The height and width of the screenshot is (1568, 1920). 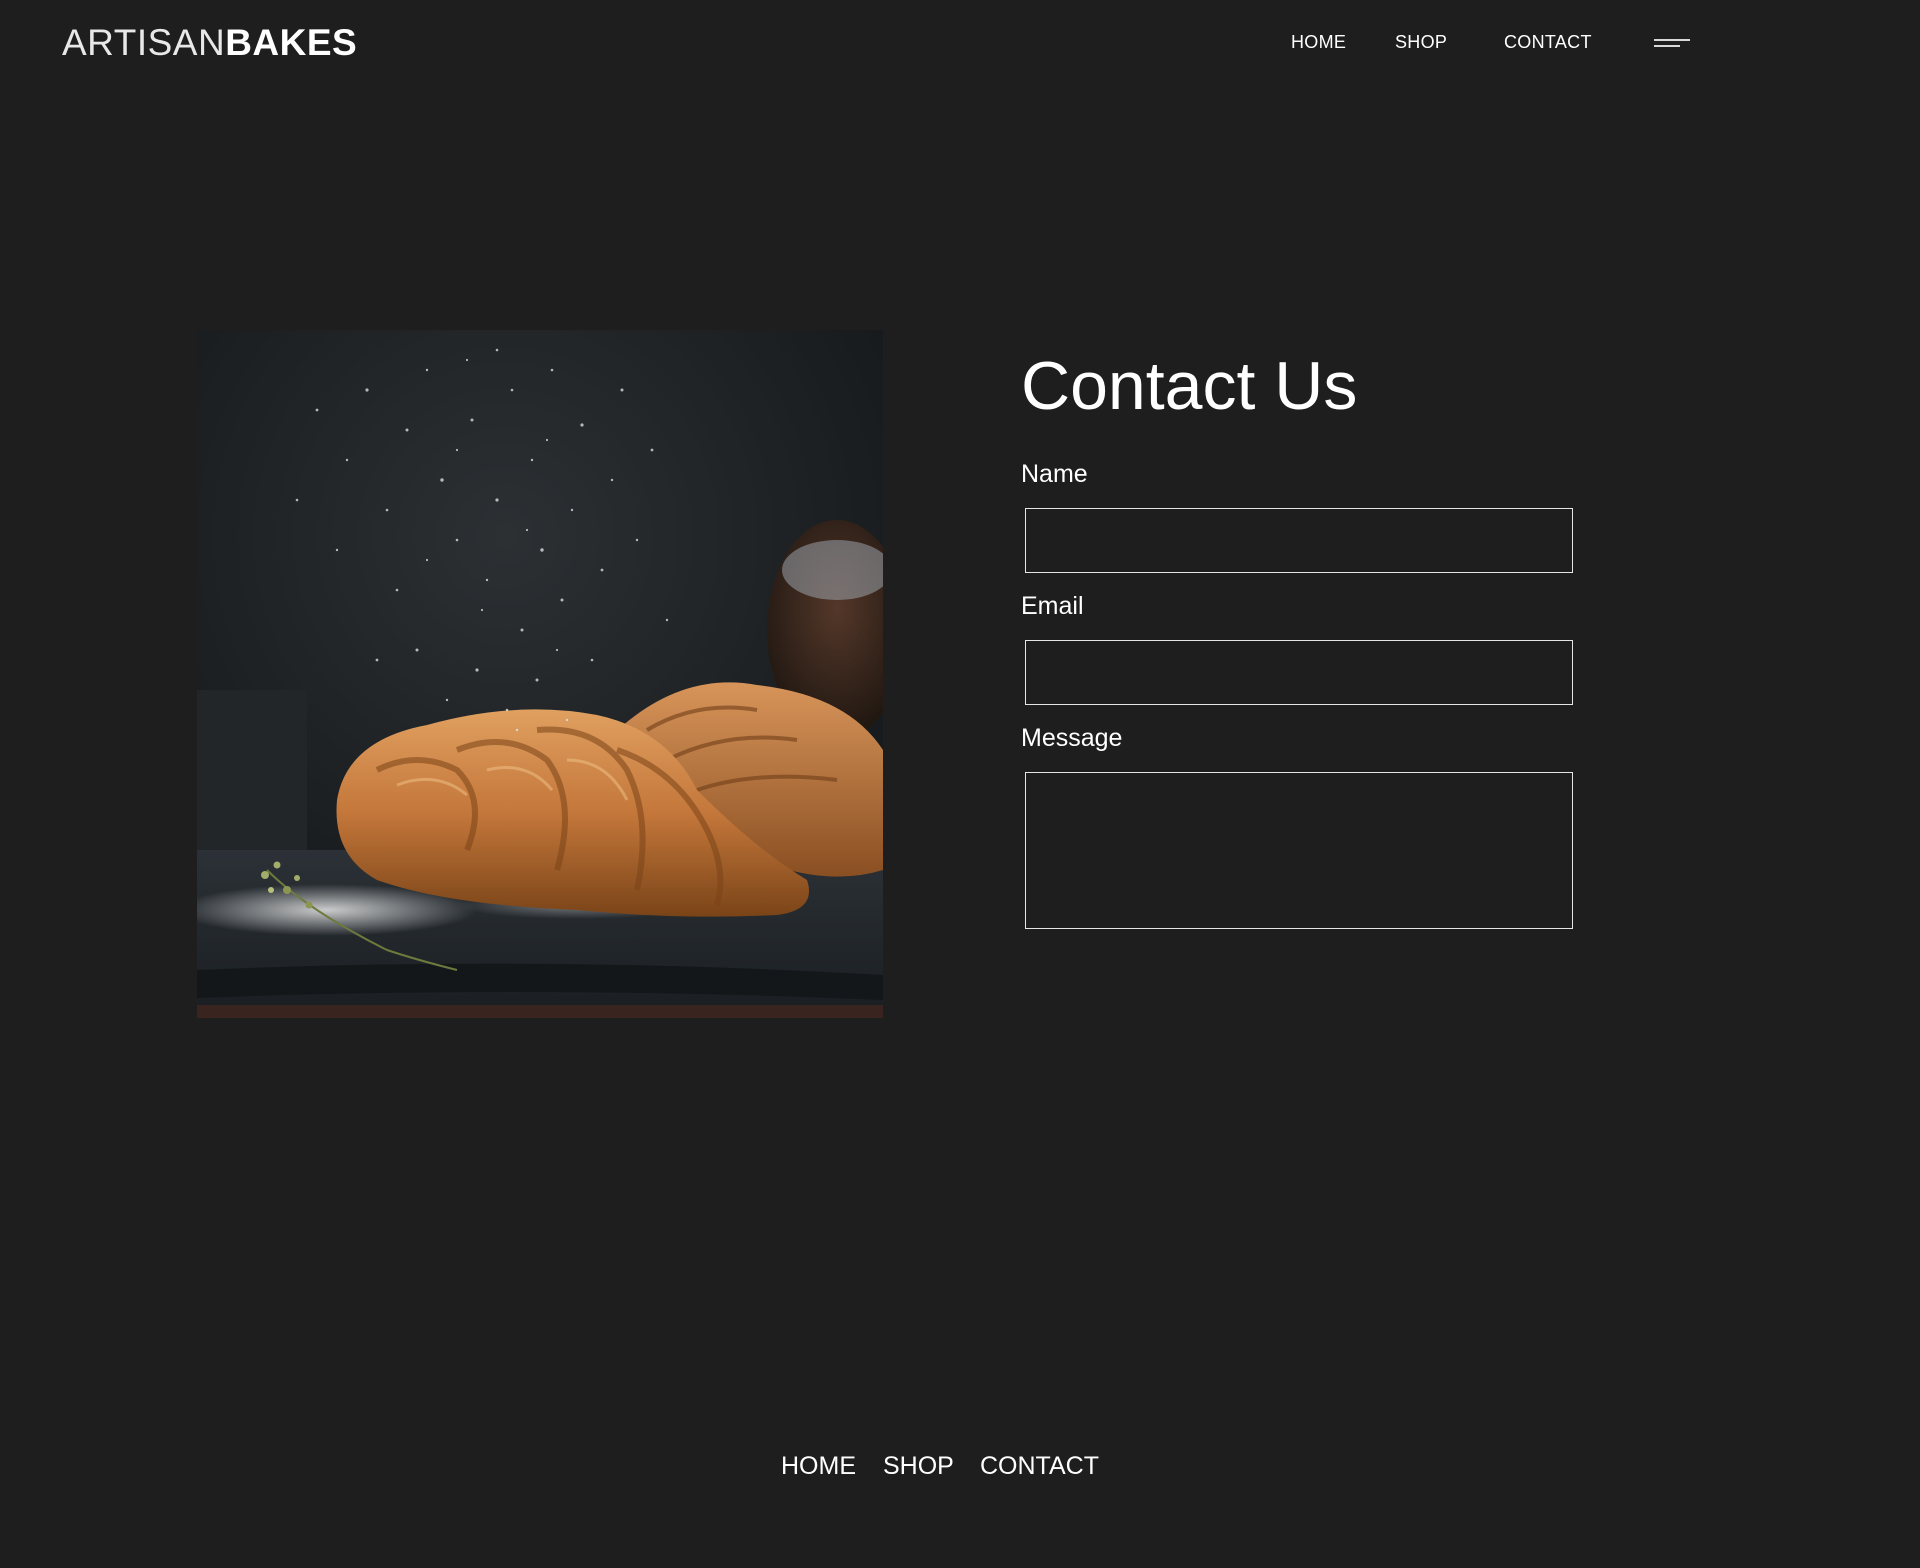 What do you see at coordinates (918, 1466) in the screenshot?
I see `footer-shop-link: SHOP` at bounding box center [918, 1466].